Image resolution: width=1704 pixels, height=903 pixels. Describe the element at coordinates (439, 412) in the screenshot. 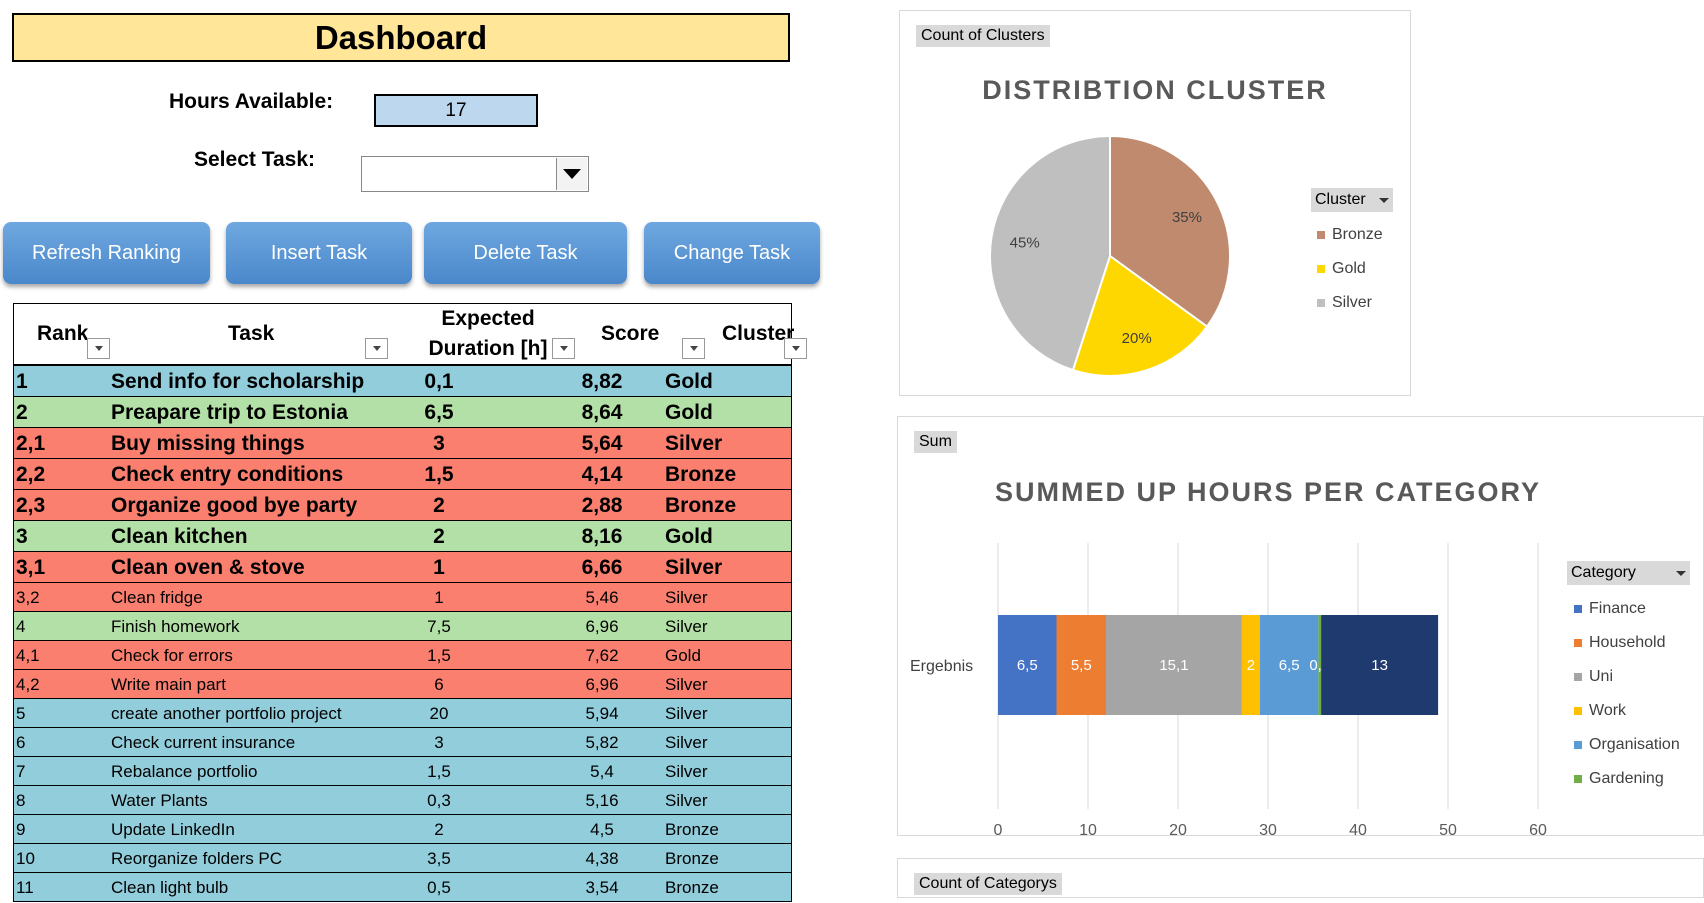

I see `cell-duration: 6,5` at that location.